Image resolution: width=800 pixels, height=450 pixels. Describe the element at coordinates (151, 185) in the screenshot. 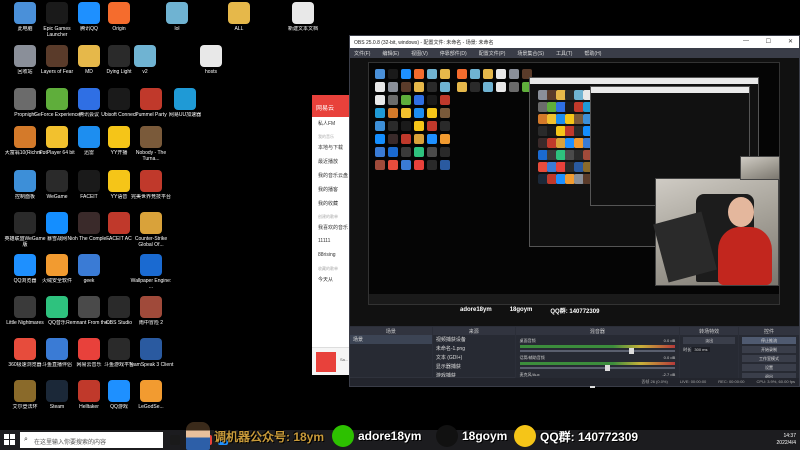

I see `desktop-icon: 完美世界竞技平台` at that location.